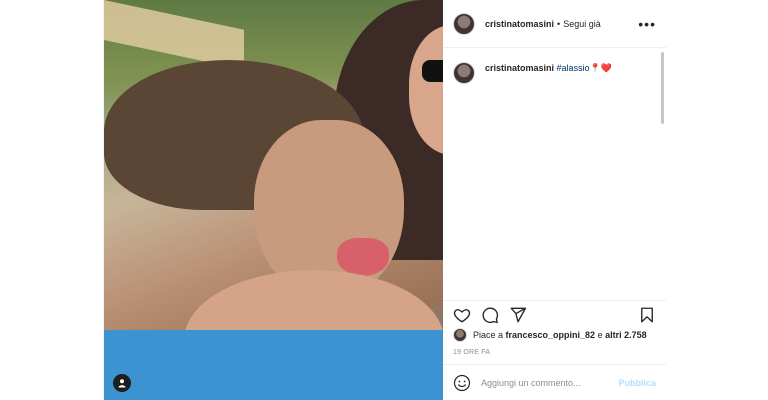 Image resolution: width=768 pixels, height=400 pixels. Describe the element at coordinates (637, 383) in the screenshot. I see `publish-button: Pubblica` at that location.